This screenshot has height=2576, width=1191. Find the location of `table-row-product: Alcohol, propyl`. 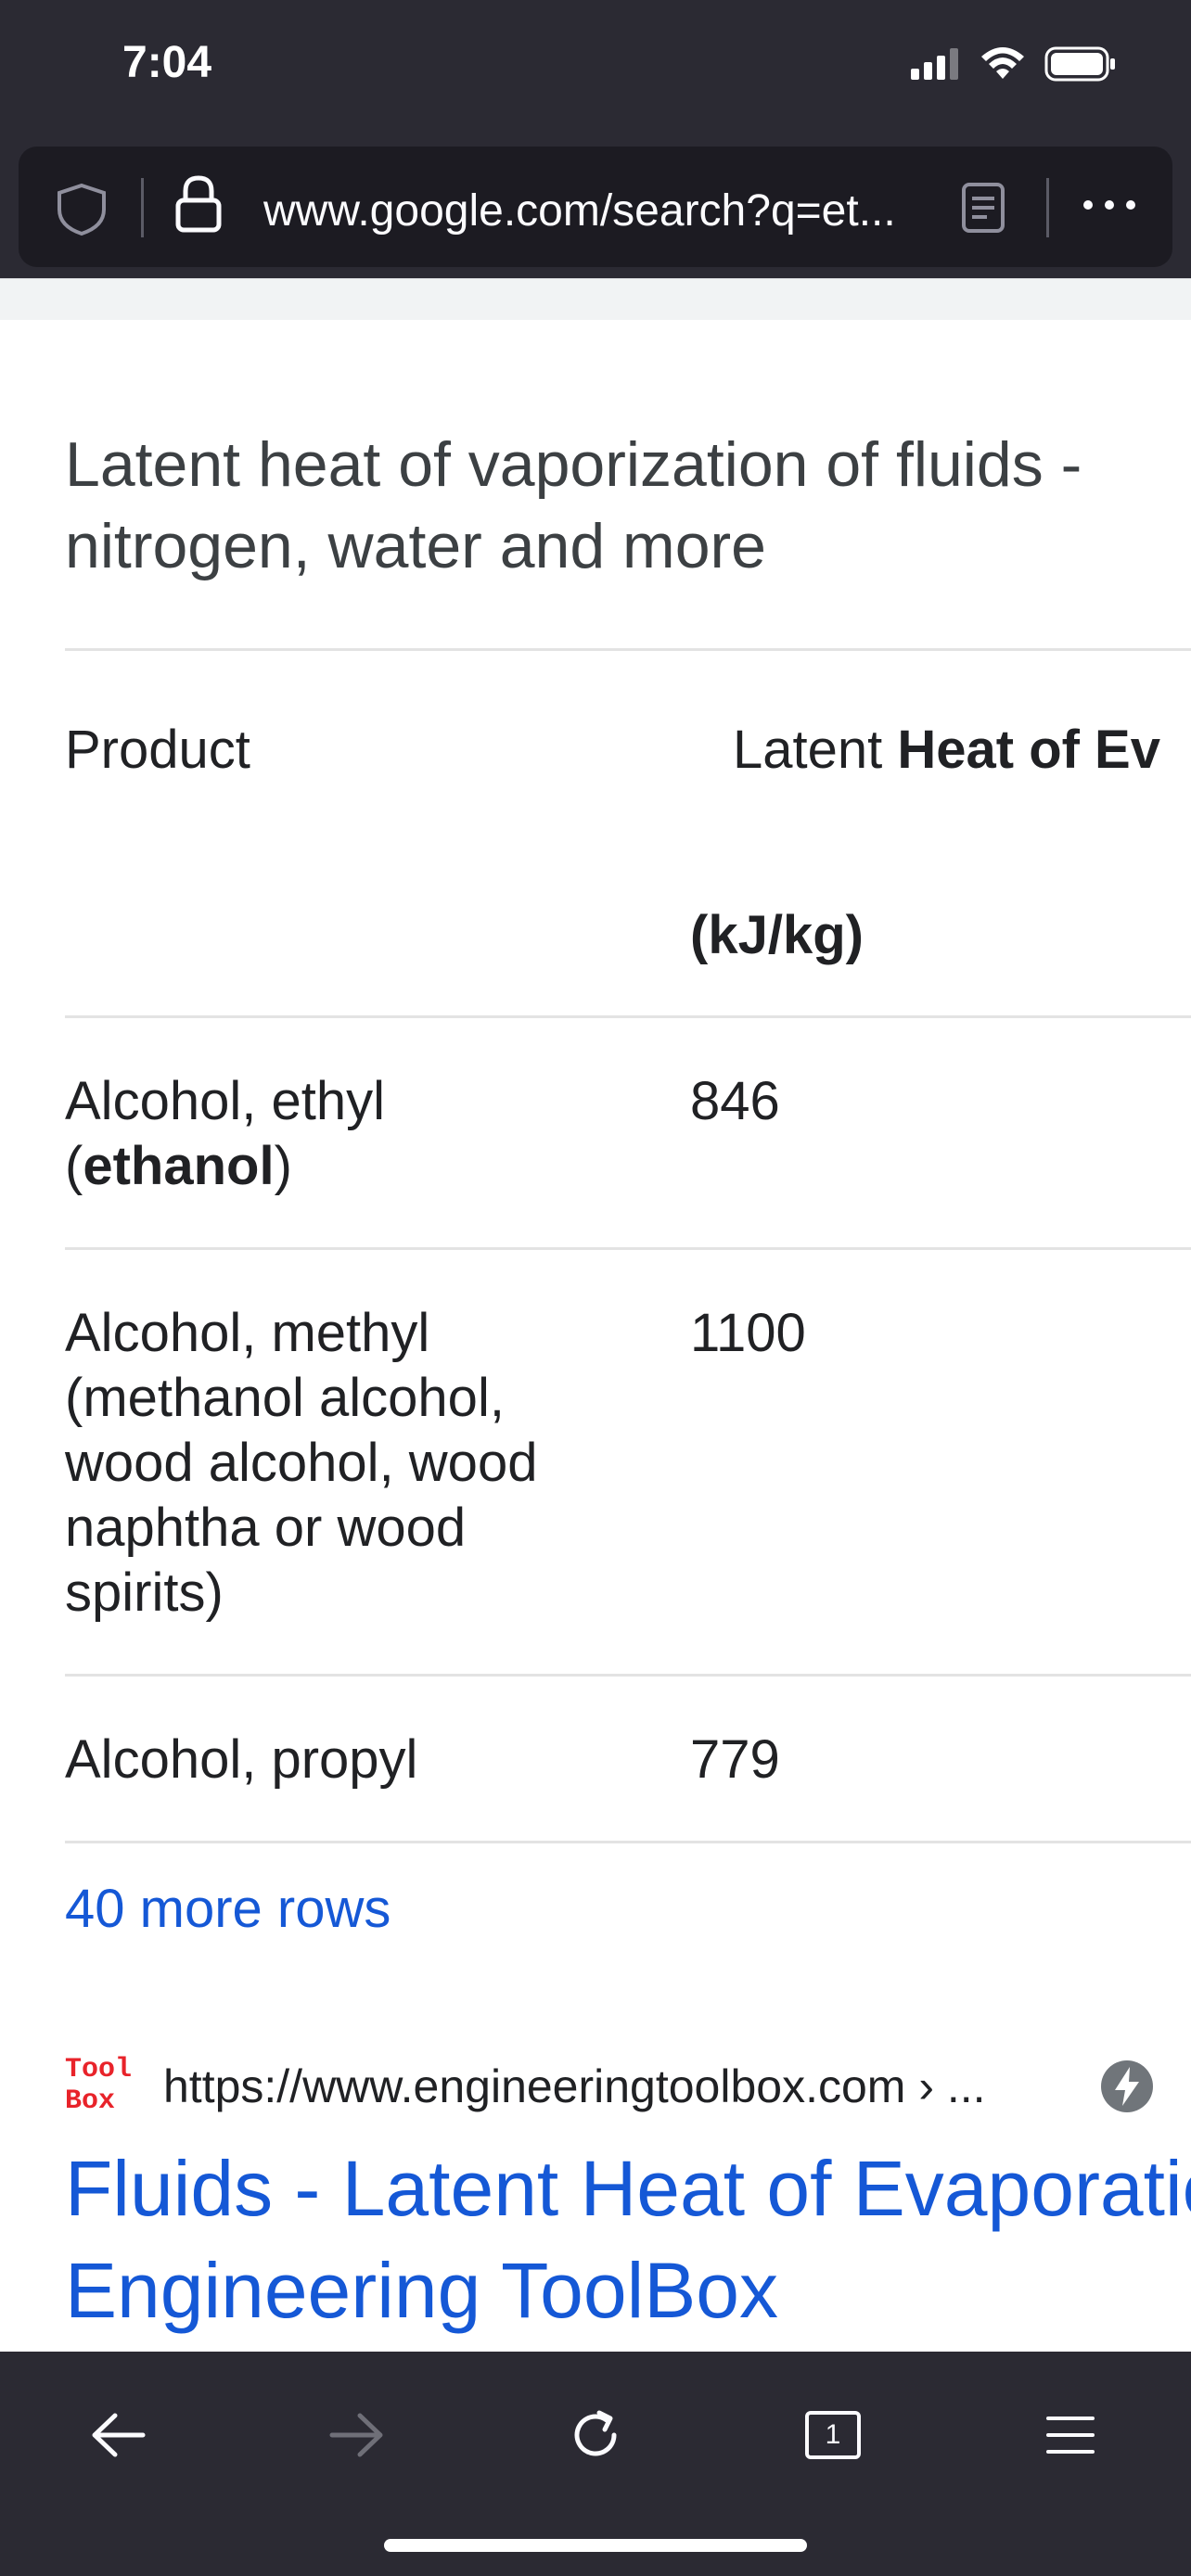

table-row-product: Alcohol, propyl is located at coordinates (241, 1759).